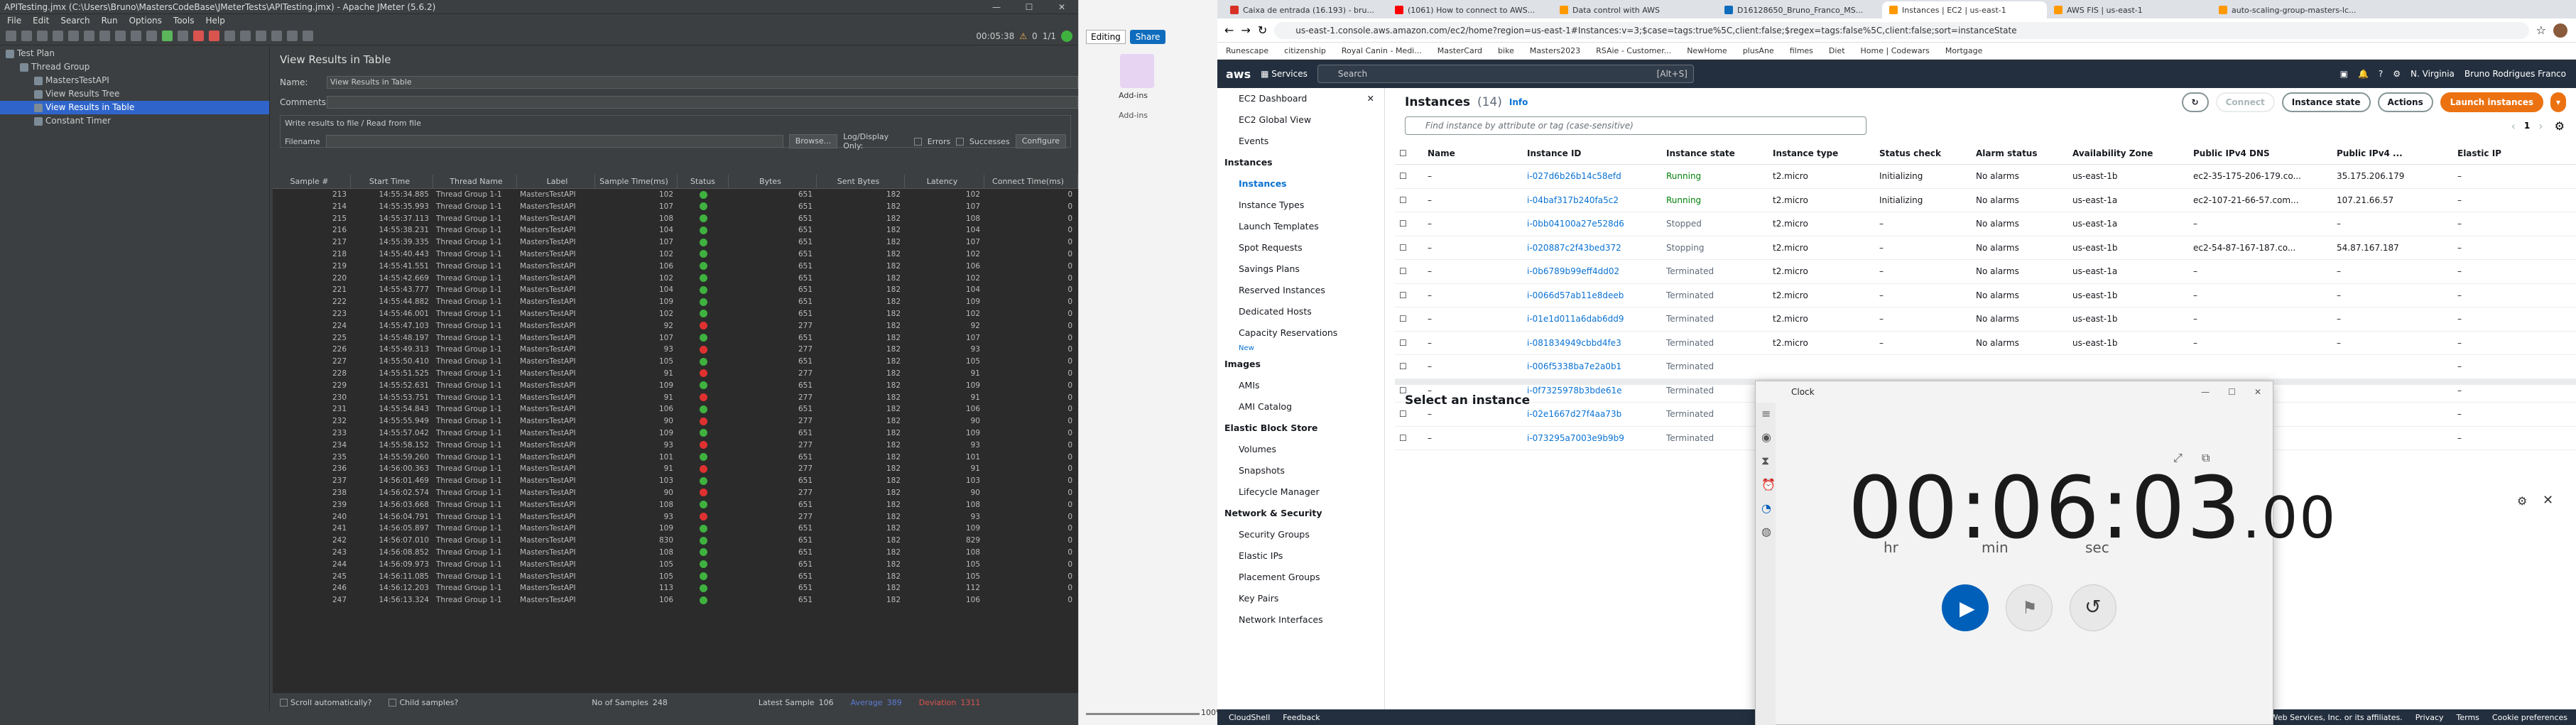 The height and width of the screenshot is (725, 2576). Describe the element at coordinates (73, 36) in the screenshot. I see `cut-icon` at that location.